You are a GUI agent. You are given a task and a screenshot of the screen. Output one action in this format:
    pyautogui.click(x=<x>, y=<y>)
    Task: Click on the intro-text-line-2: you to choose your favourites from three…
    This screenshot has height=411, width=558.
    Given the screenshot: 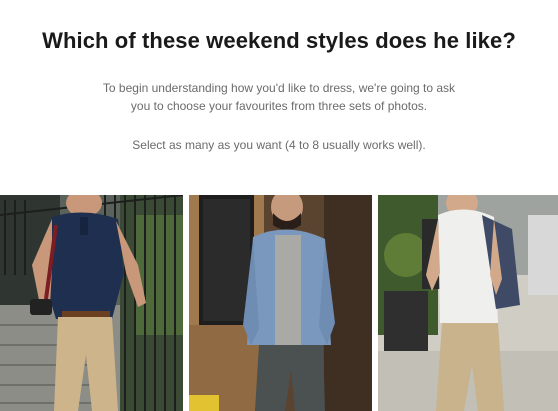 What is the action you would take?
    pyautogui.click(x=279, y=106)
    